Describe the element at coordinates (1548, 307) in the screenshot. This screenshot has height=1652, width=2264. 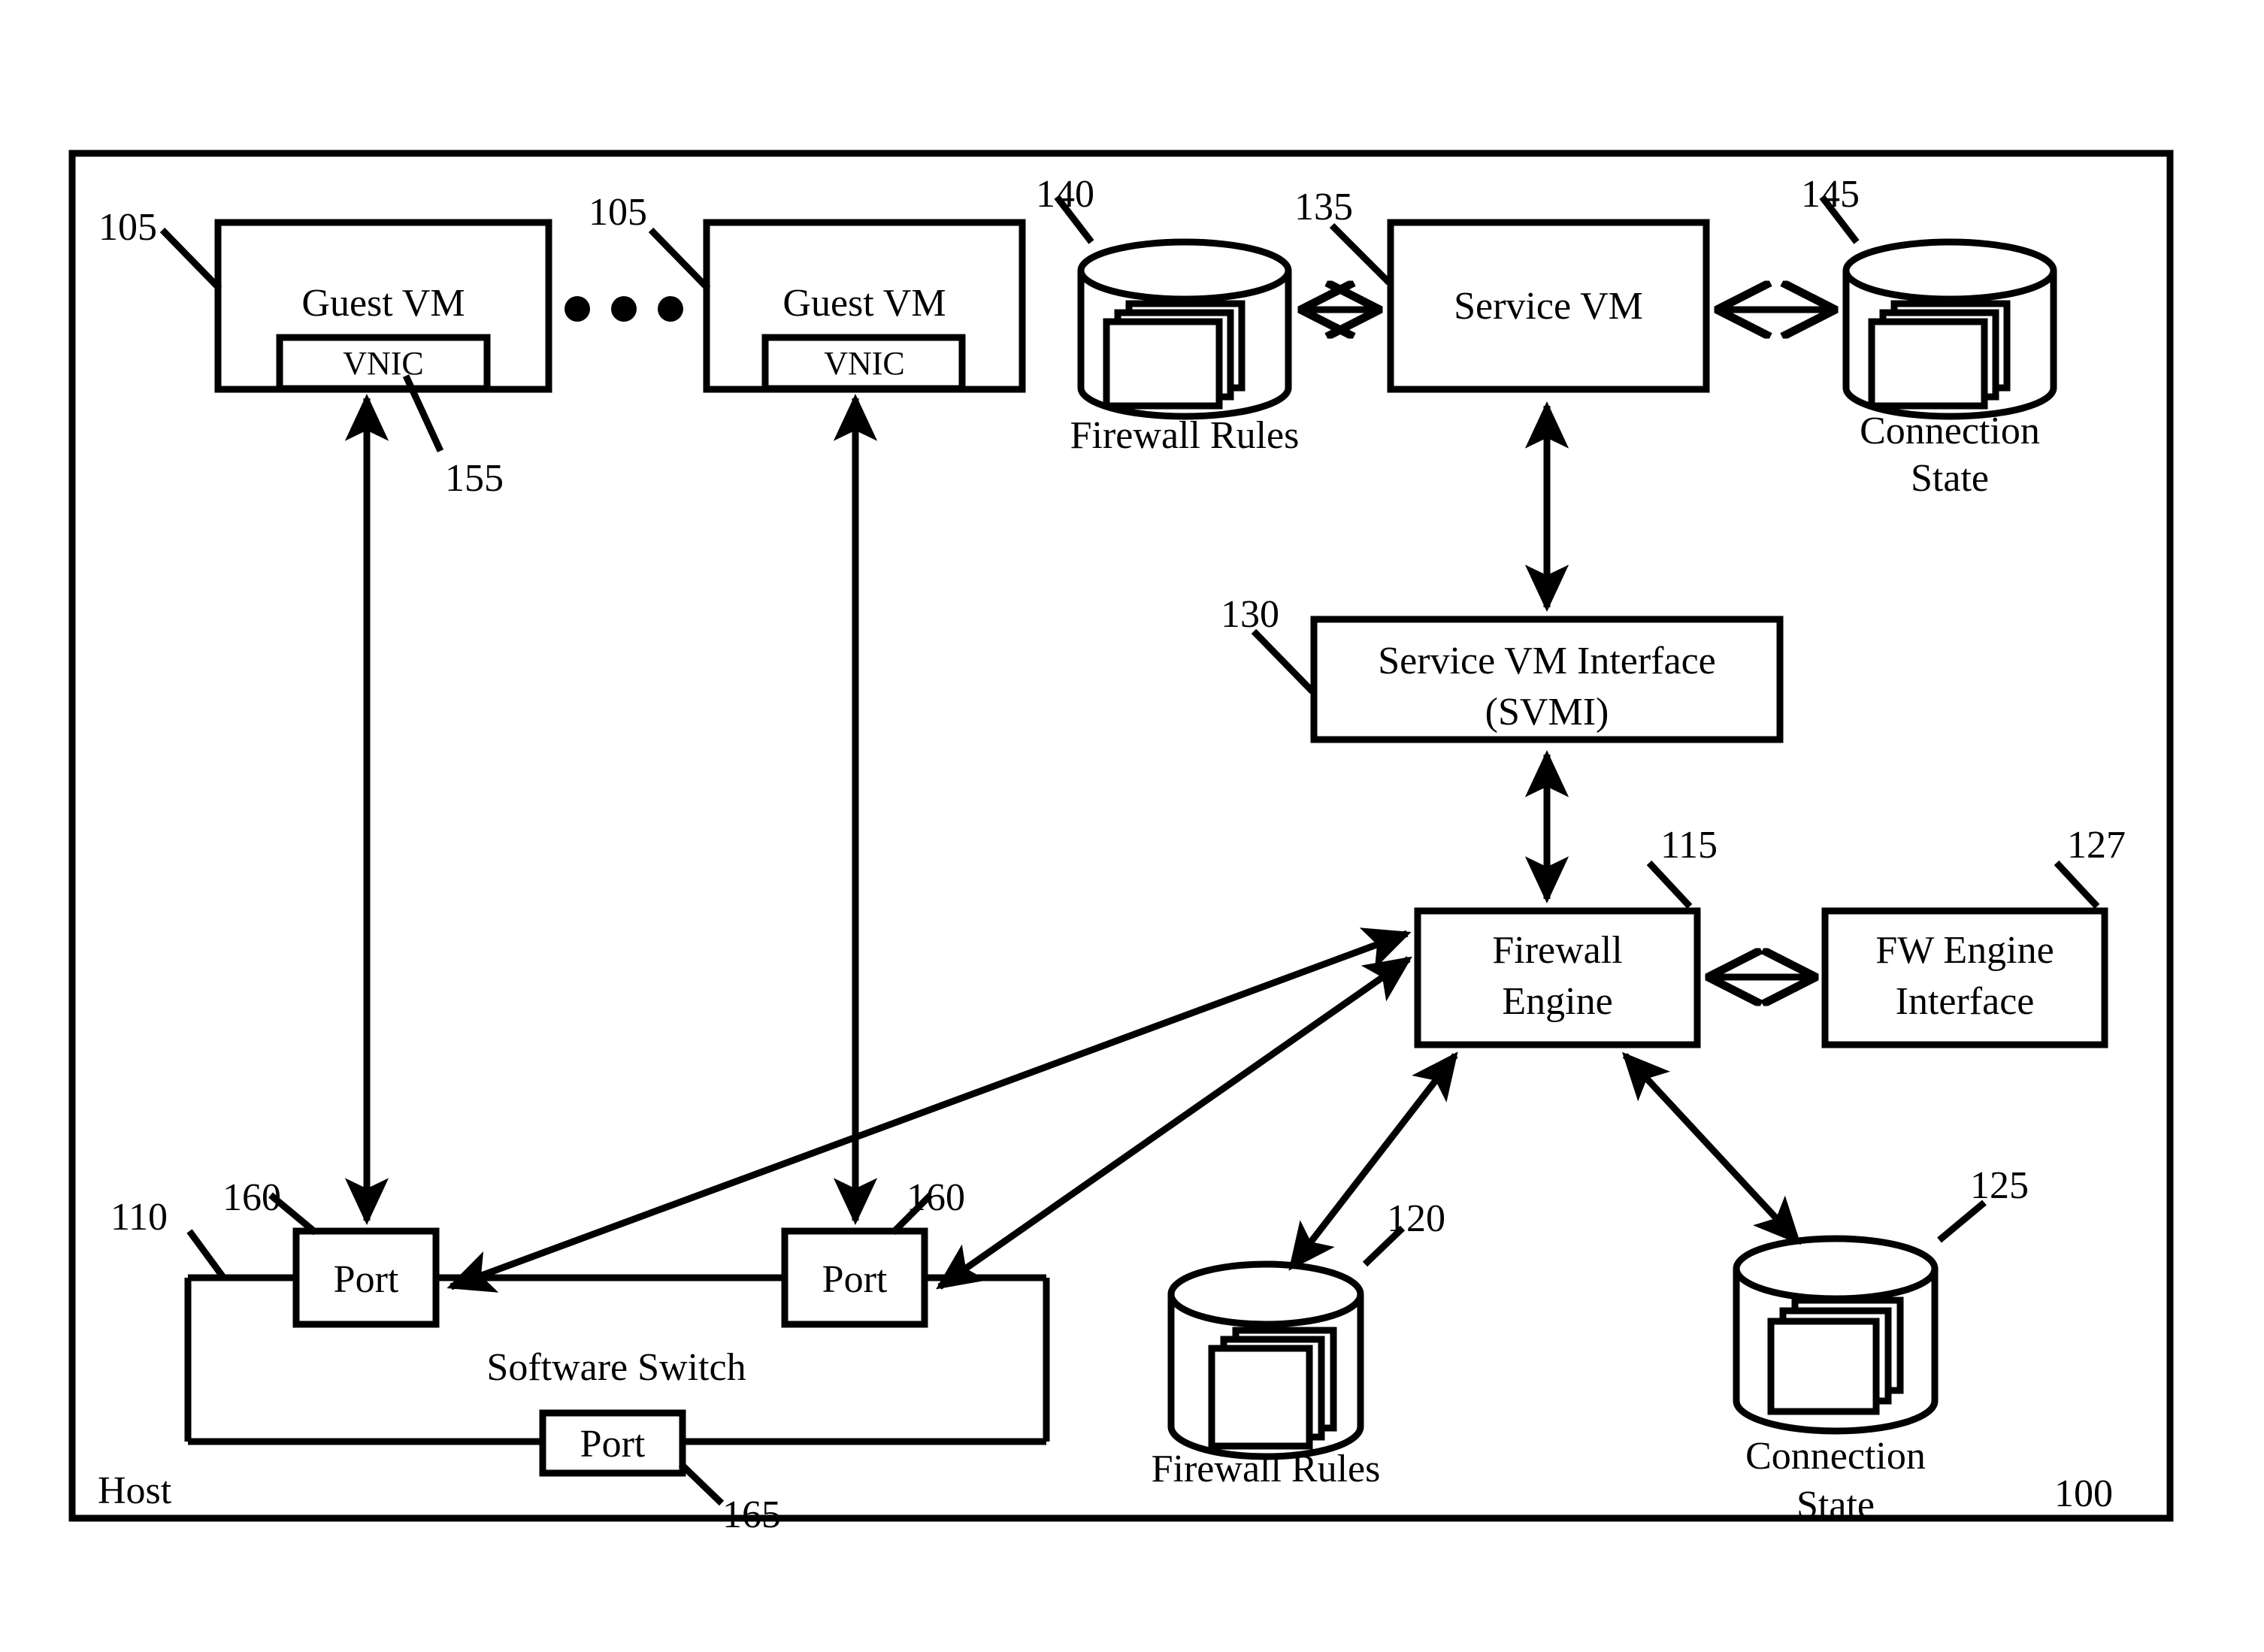
I see `service-vm-label: Service VM` at that location.